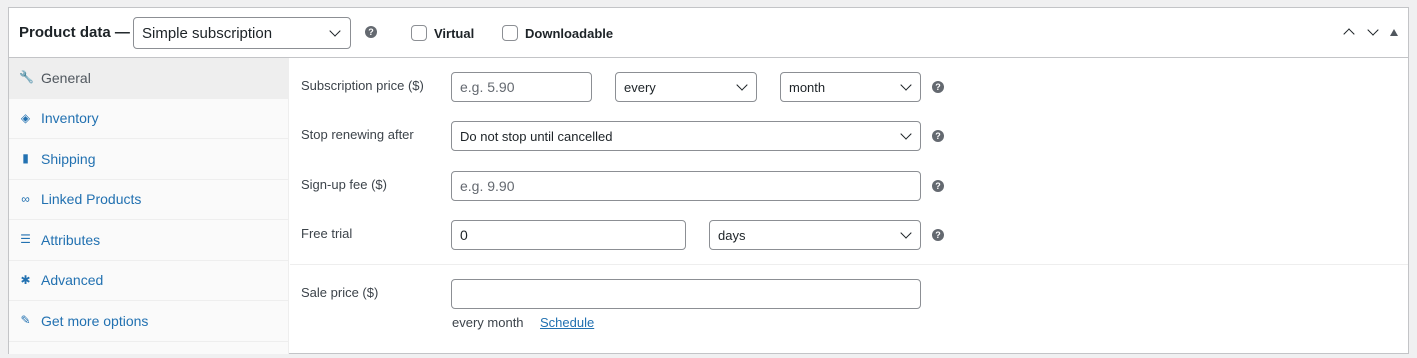 This screenshot has height=358, width=1417. I want to click on free-trial-length-input: 0, so click(568, 235).